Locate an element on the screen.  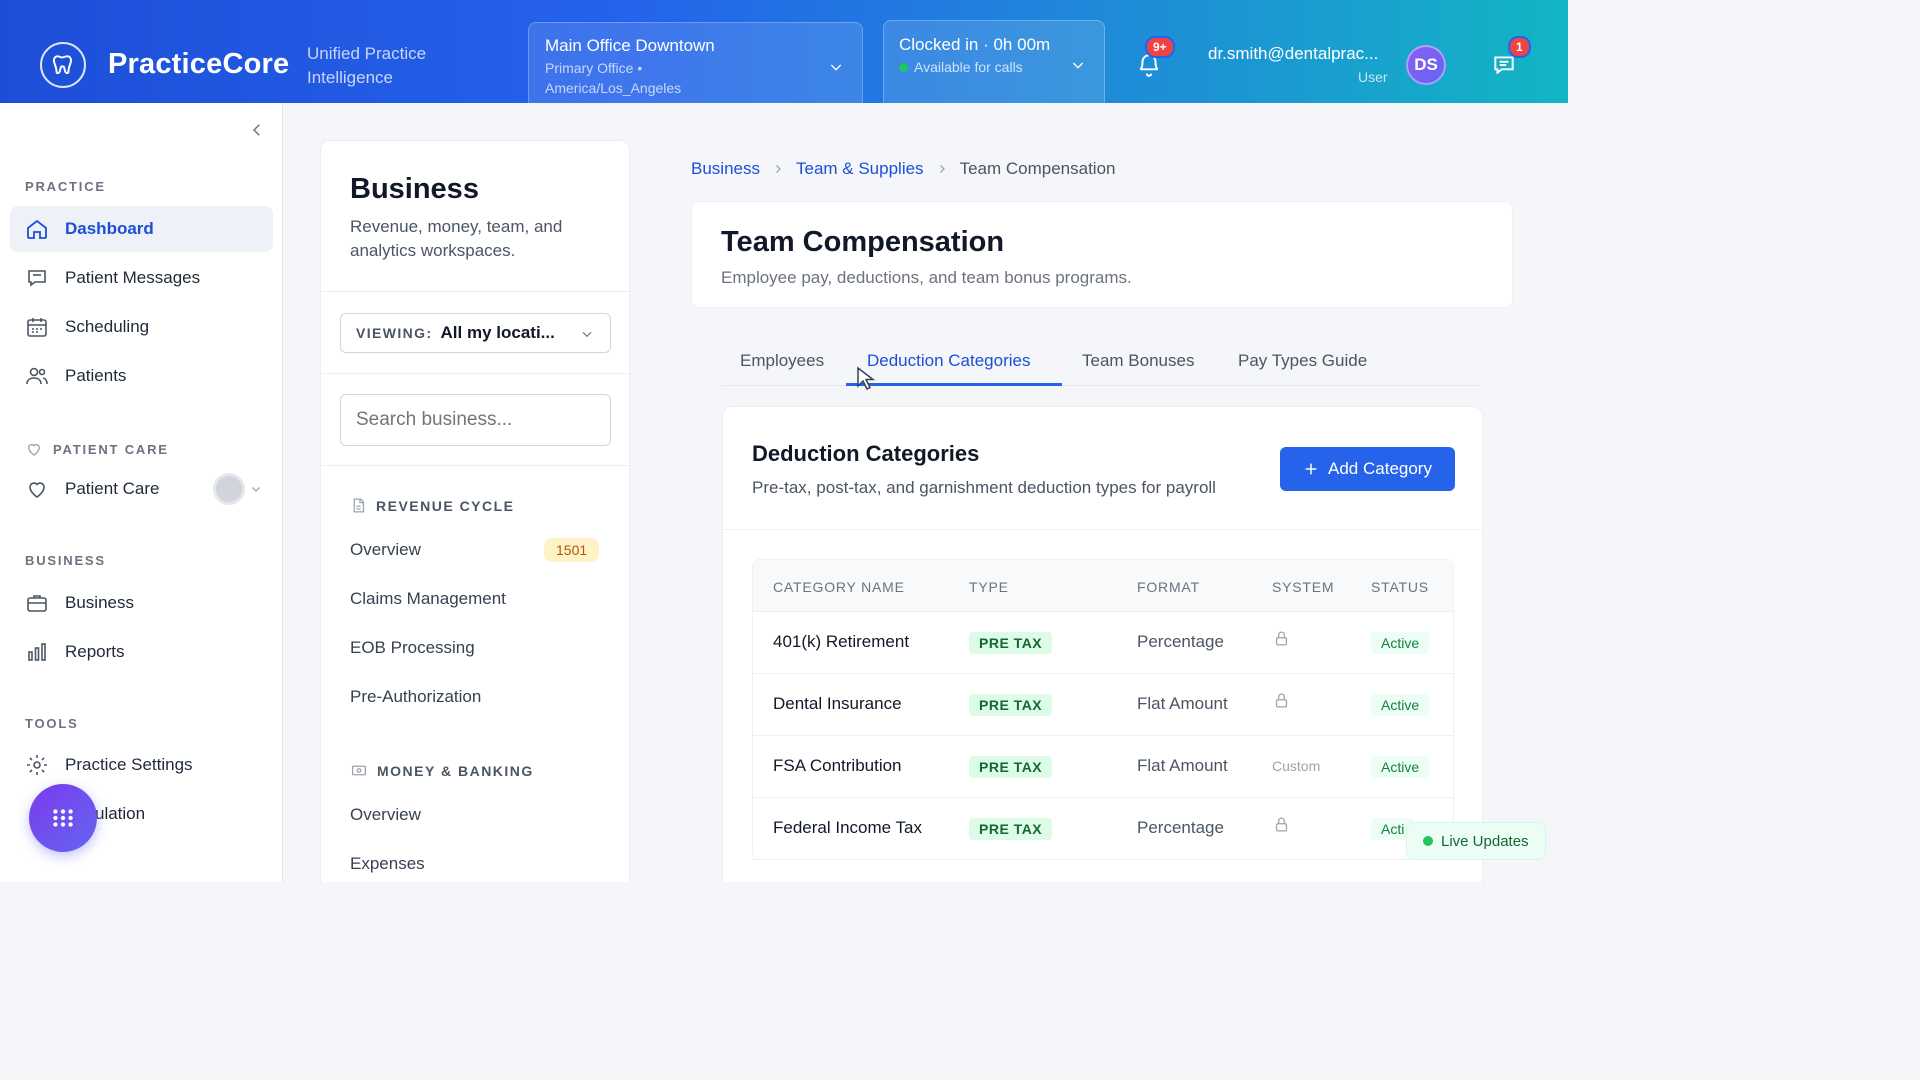
page-title: Team Compensation is located at coordinates (863, 242).